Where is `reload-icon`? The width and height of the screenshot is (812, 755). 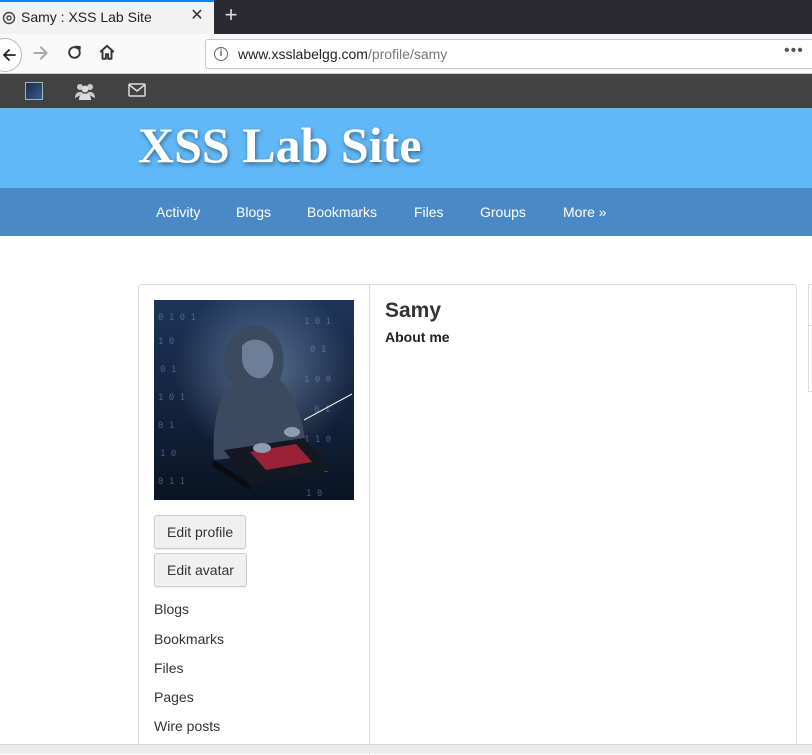 reload-icon is located at coordinates (74, 52).